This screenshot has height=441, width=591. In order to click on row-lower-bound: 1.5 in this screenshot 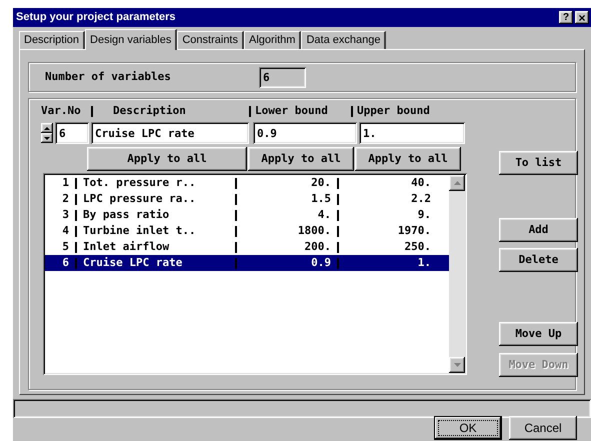, I will do `click(321, 198)`.